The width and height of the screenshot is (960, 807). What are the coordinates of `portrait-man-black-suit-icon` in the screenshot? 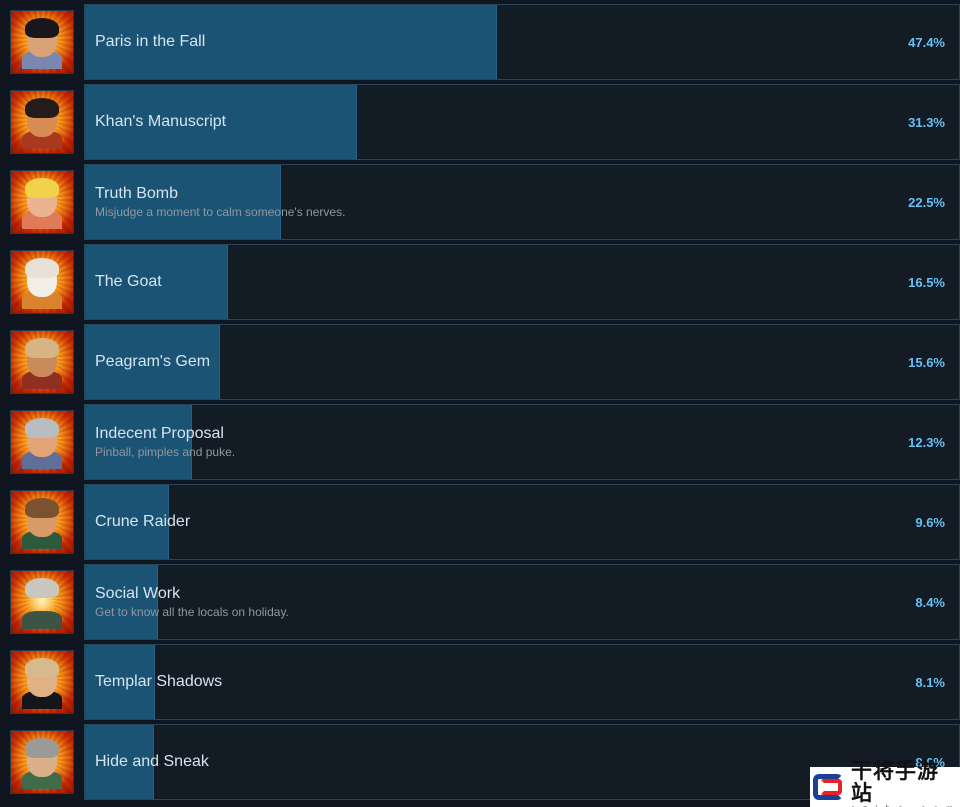 It's located at (42, 682).